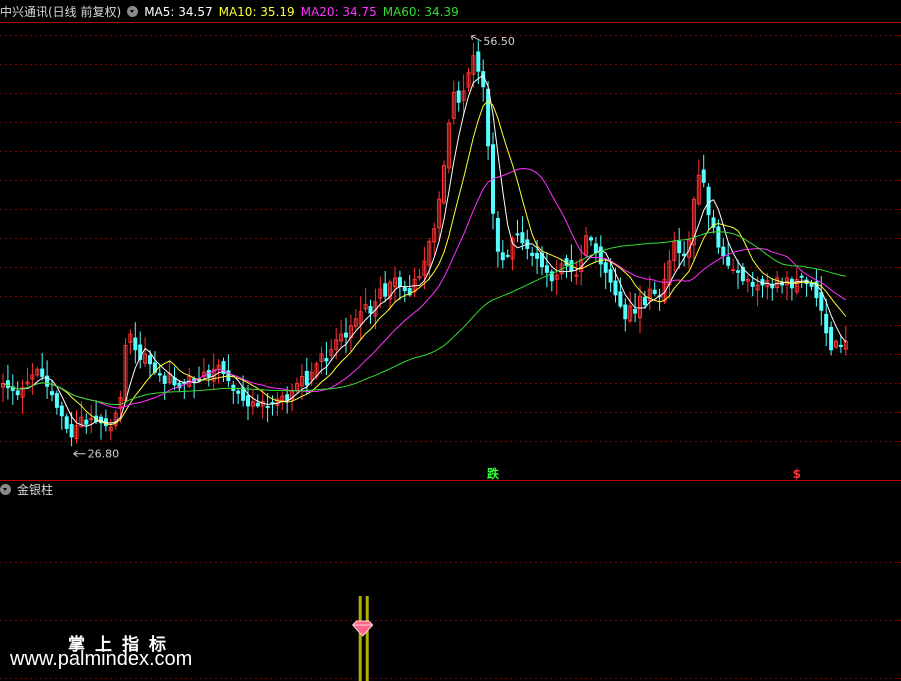 This screenshot has height=681, width=901. Describe the element at coordinates (178, 12) in the screenshot. I see `ma-label-0: MA5: 34.57` at that location.